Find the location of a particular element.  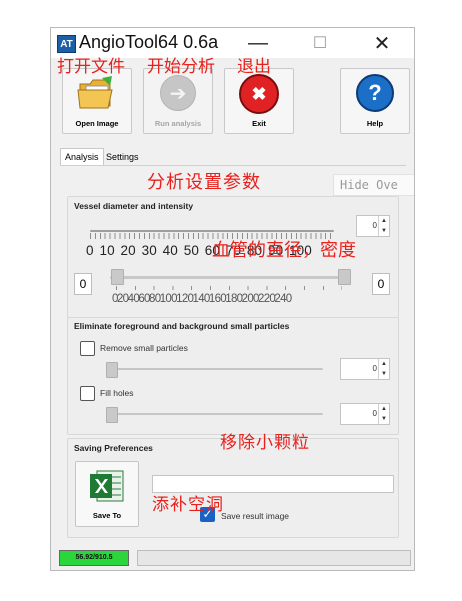

app-icon-label: AT is located at coordinates (66, 44).